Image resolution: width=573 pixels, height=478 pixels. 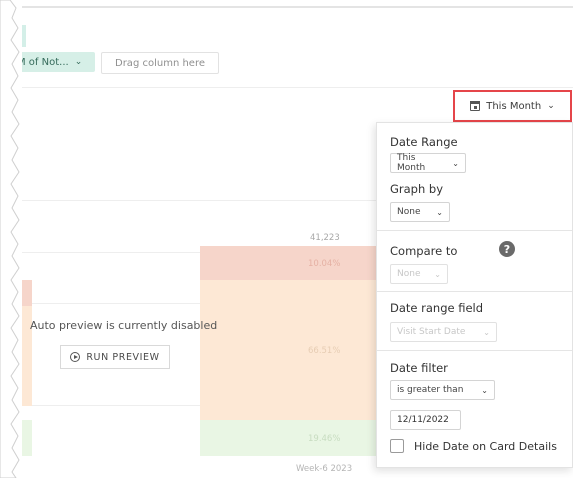 What do you see at coordinates (431, 332) in the screenshot?
I see `date-field-placeholder: Visit Start Date` at bounding box center [431, 332].